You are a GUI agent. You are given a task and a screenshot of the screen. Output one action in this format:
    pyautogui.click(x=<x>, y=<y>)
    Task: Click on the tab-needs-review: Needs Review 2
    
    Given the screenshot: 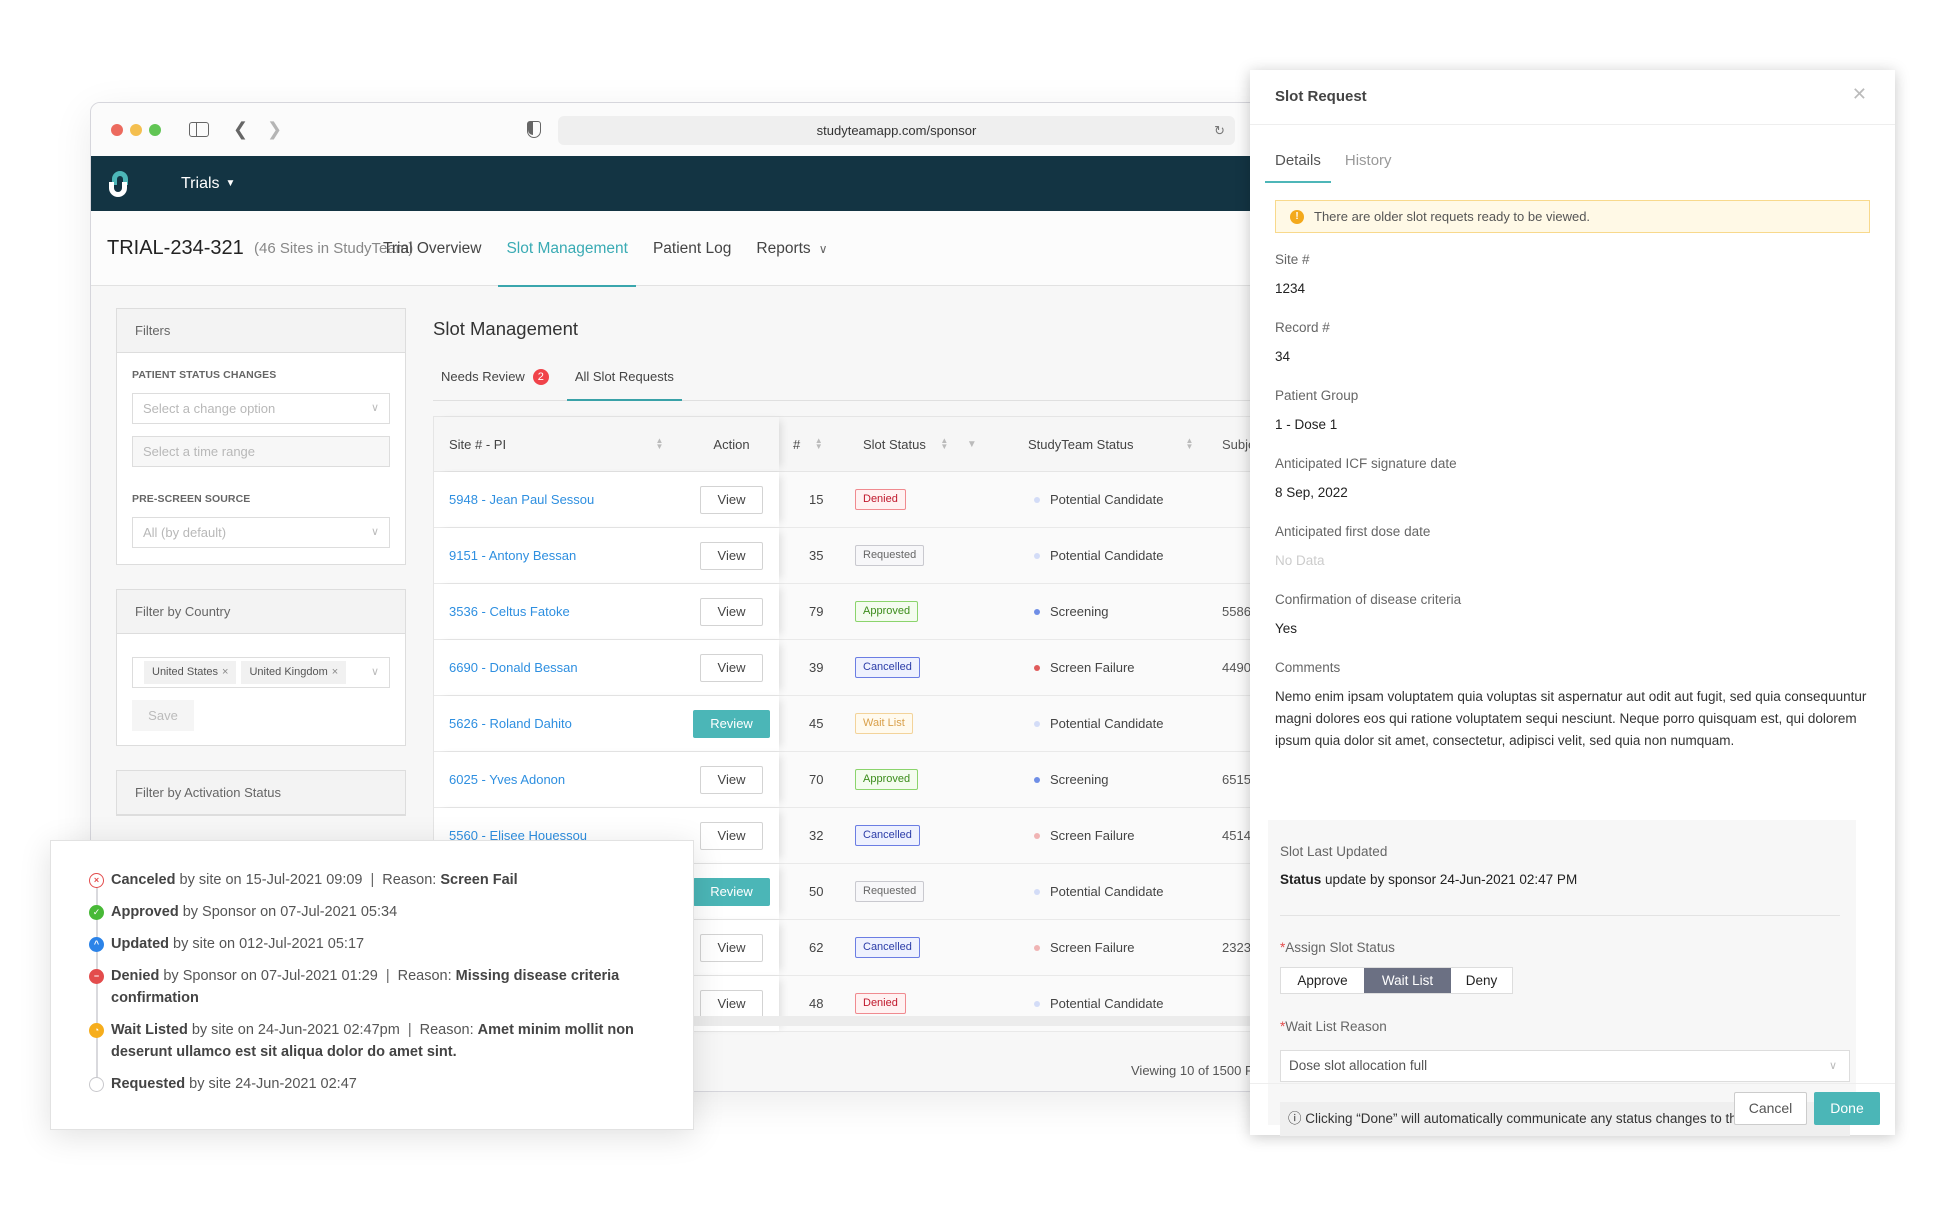 What is the action you would take?
    pyautogui.click(x=495, y=376)
    